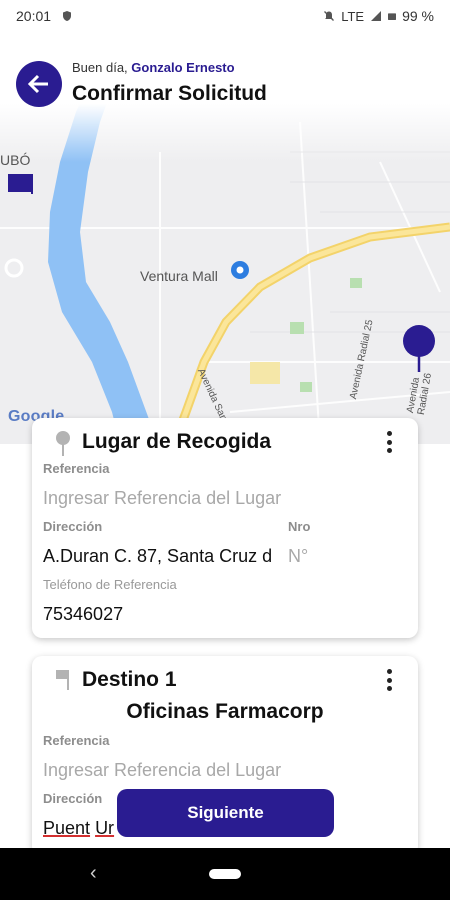 The width and height of the screenshot is (450, 900). I want to click on nav-home-pill, so click(225, 874).